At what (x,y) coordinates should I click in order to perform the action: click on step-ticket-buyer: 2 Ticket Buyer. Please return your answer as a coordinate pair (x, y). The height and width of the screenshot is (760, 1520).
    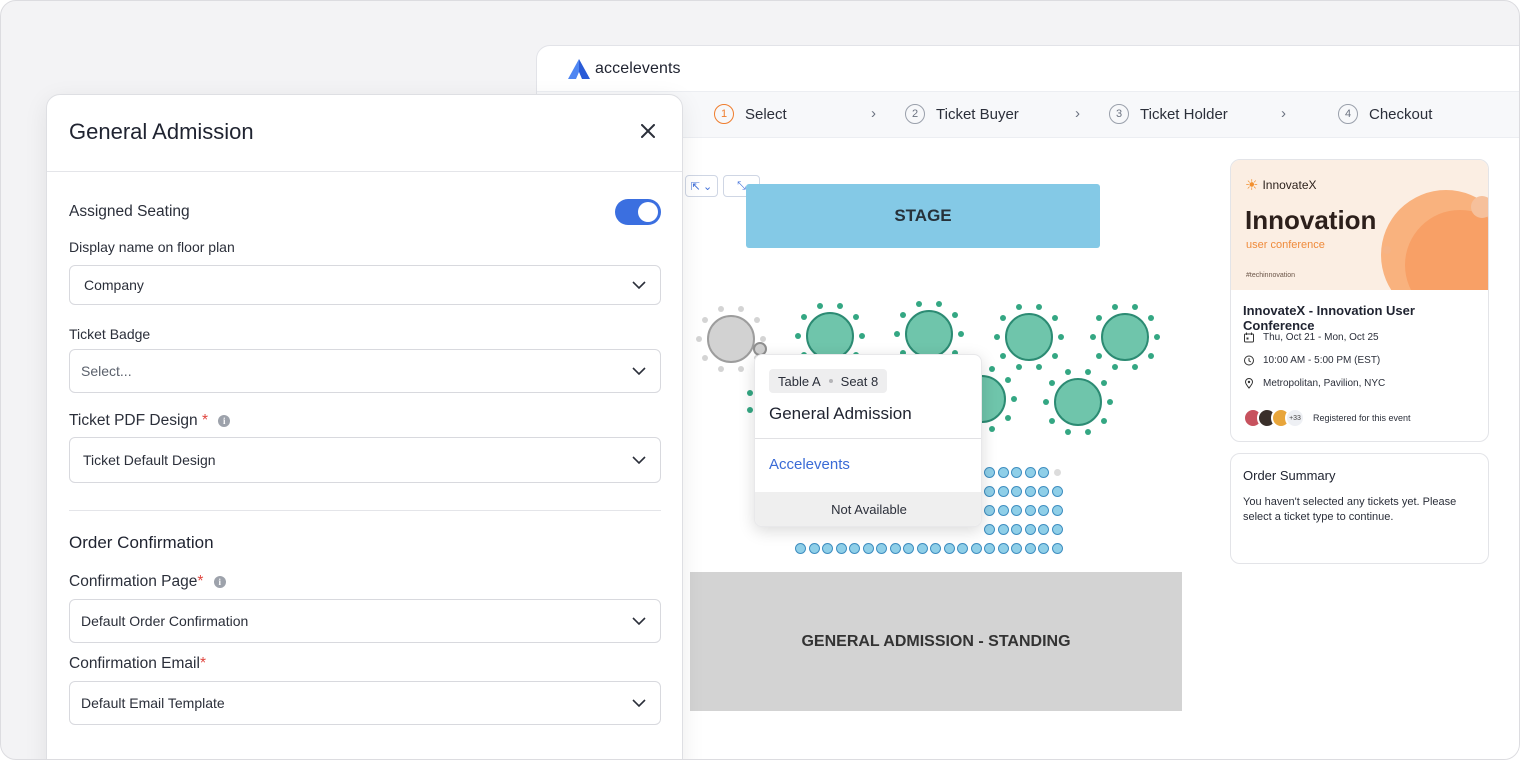
    Looking at the image, I should click on (962, 114).